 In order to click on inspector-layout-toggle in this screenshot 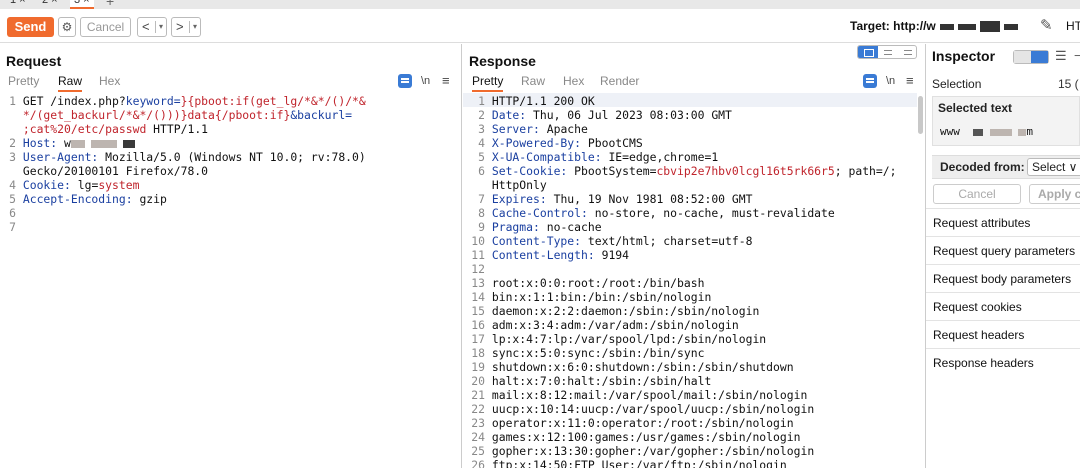, I will do `click(1031, 57)`.